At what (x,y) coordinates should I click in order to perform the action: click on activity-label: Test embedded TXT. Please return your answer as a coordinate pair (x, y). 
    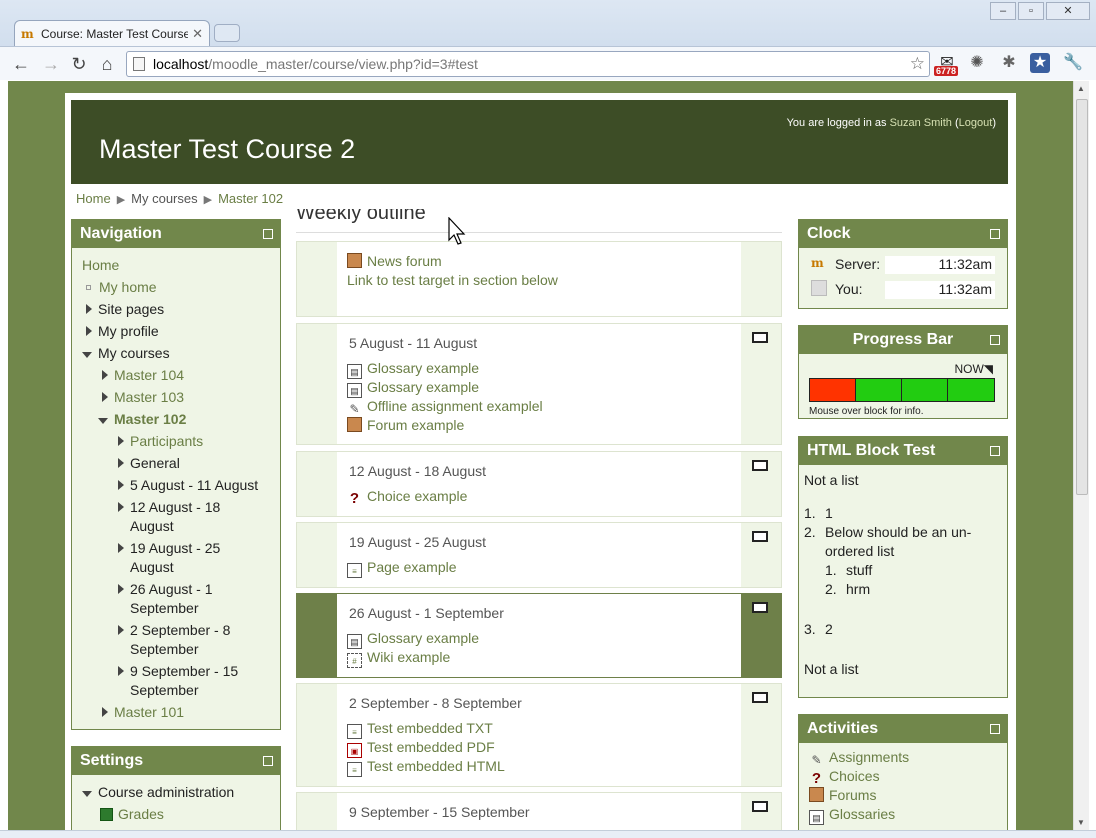
    Looking at the image, I should click on (430, 728).